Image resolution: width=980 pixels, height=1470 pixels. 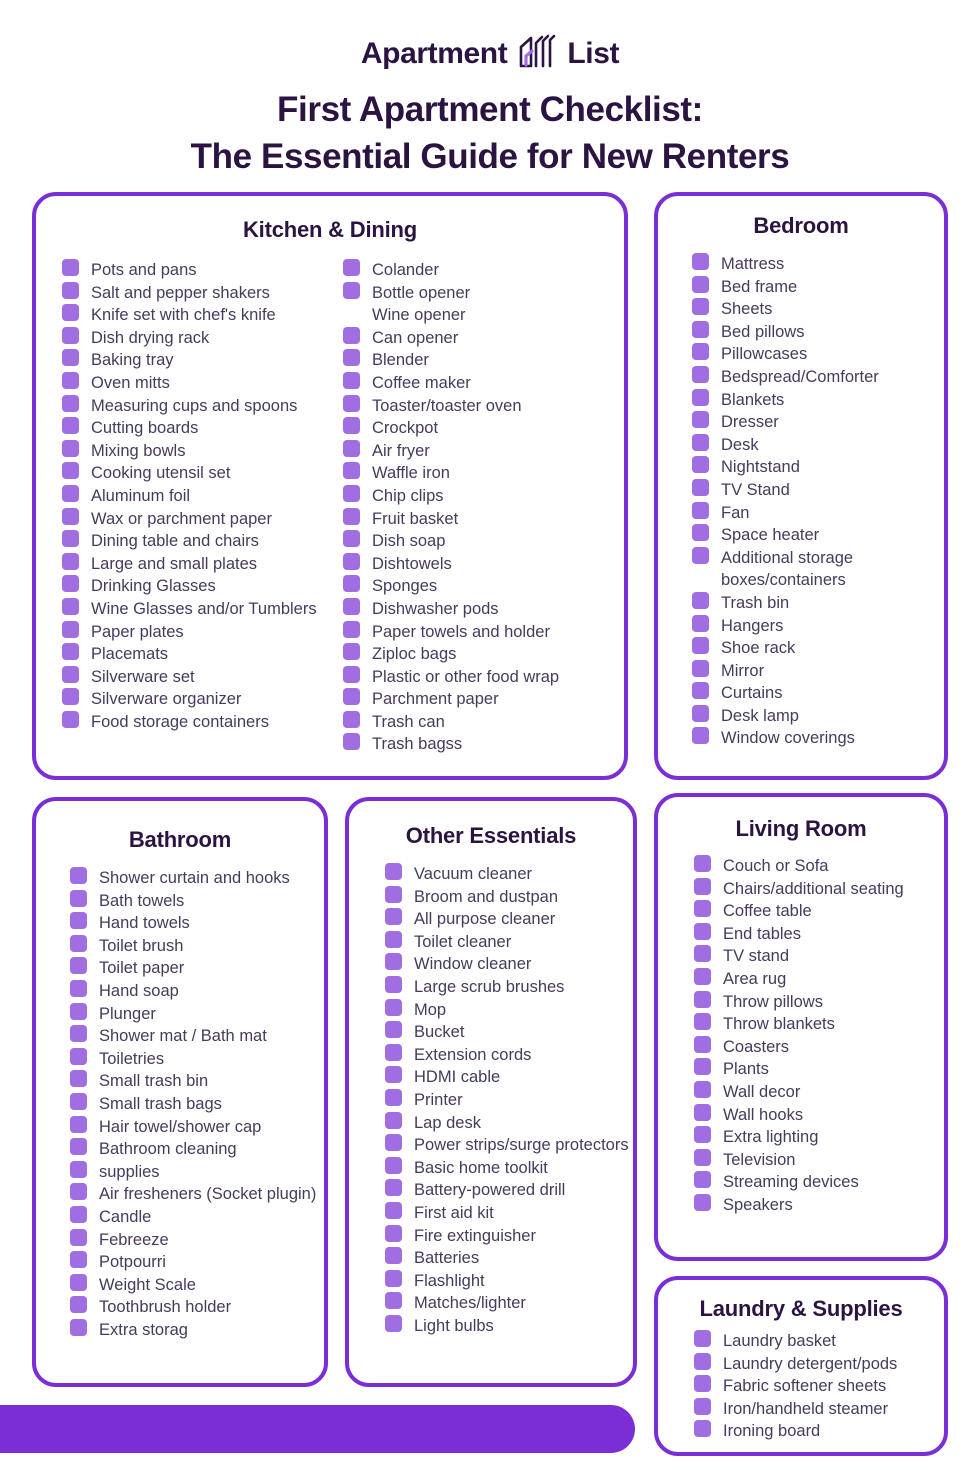 What do you see at coordinates (818, 309) in the screenshot?
I see `checklist-item: Sheets` at bounding box center [818, 309].